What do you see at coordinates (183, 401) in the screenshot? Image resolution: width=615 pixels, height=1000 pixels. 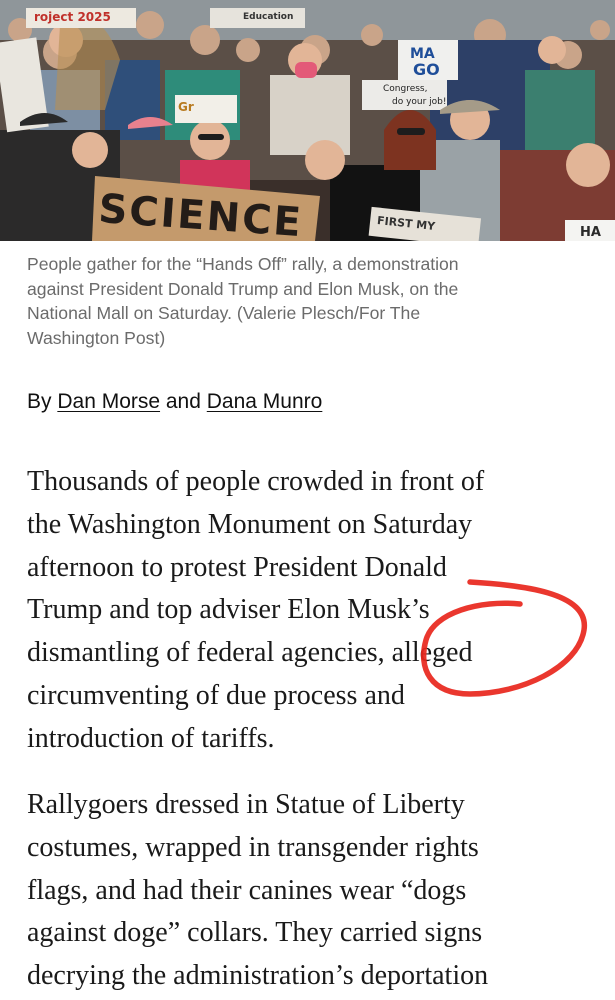 I see `byline-joiner: and` at bounding box center [183, 401].